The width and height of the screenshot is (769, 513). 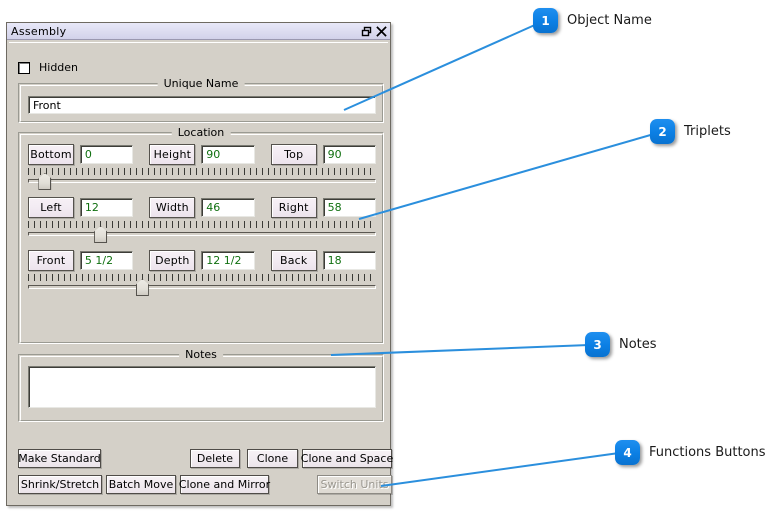 I want to click on front-value-input: 5 1/2, so click(x=106, y=260).